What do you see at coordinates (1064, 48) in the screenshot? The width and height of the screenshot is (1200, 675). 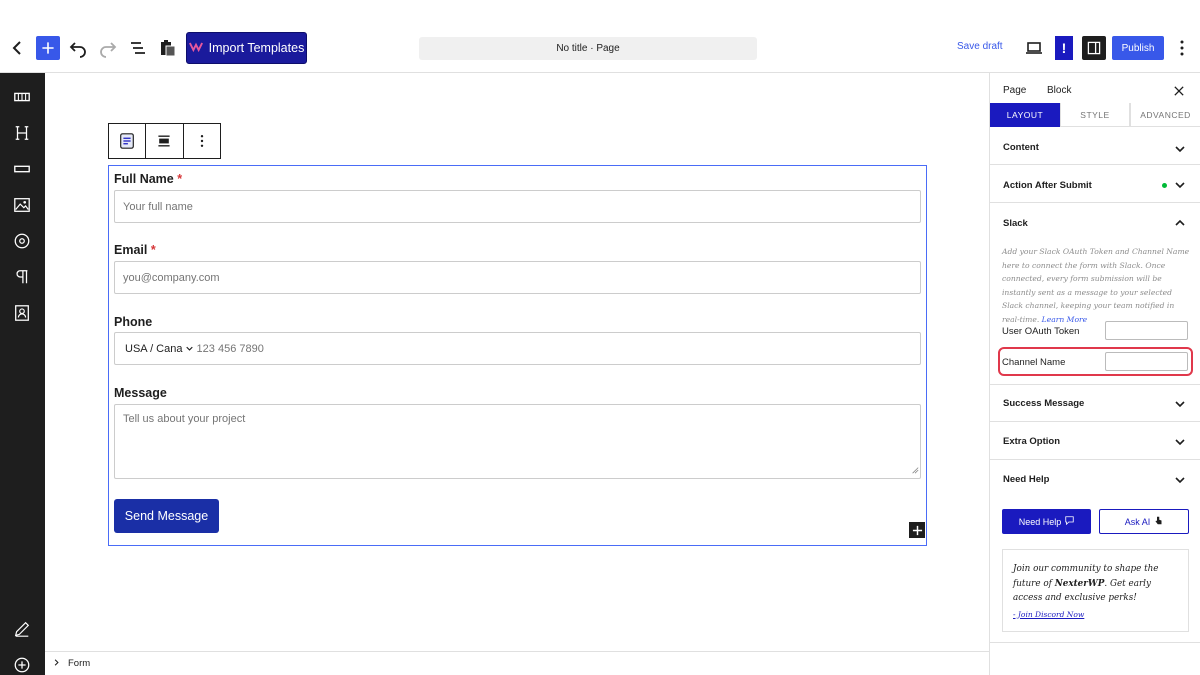 I see `notice-button: !` at bounding box center [1064, 48].